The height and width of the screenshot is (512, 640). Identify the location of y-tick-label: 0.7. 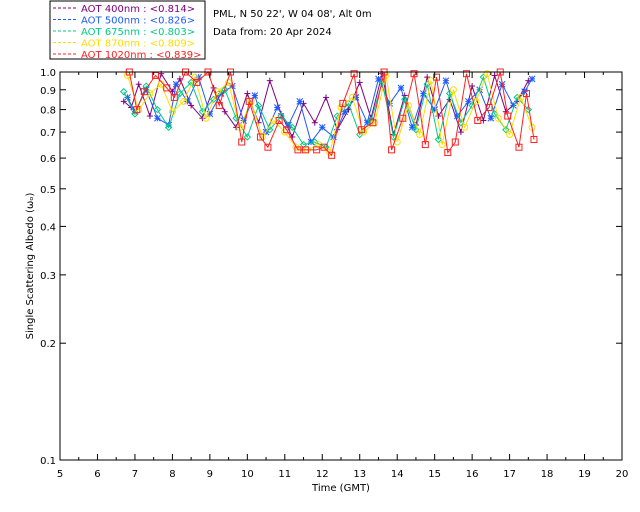
(48, 133).